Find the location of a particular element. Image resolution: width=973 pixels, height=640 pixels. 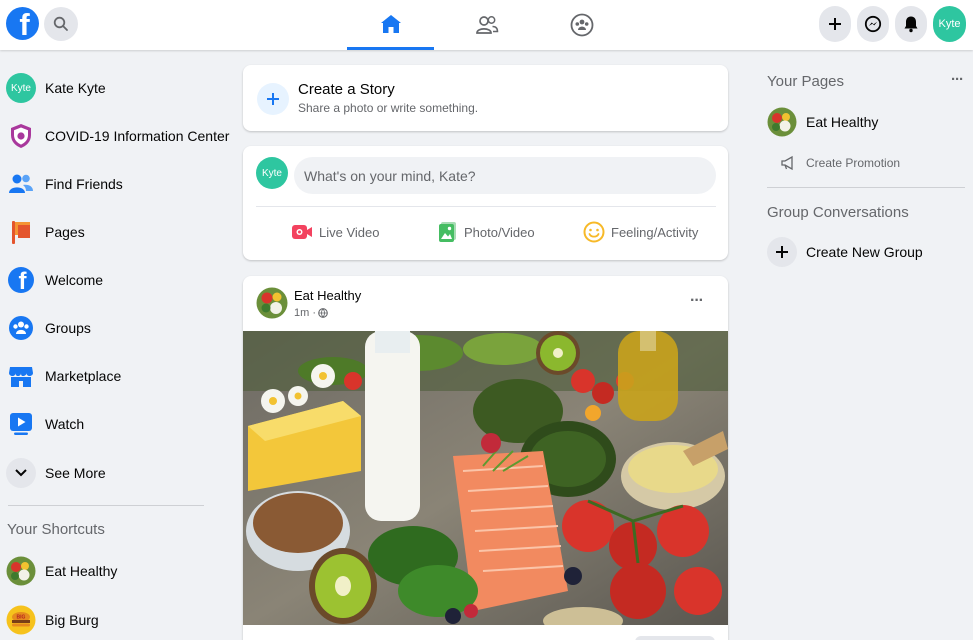

action-label: Photo/Video is located at coordinates (499, 232).